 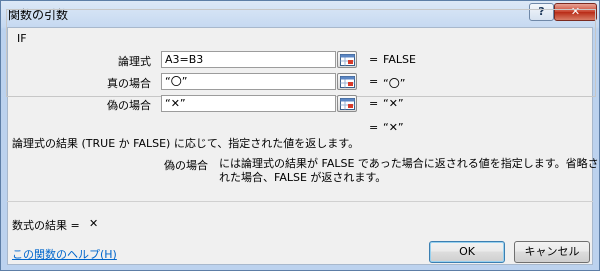 What do you see at coordinates (393, 103) in the screenshot?
I see `value-if-false-result: “✕”` at bounding box center [393, 103].